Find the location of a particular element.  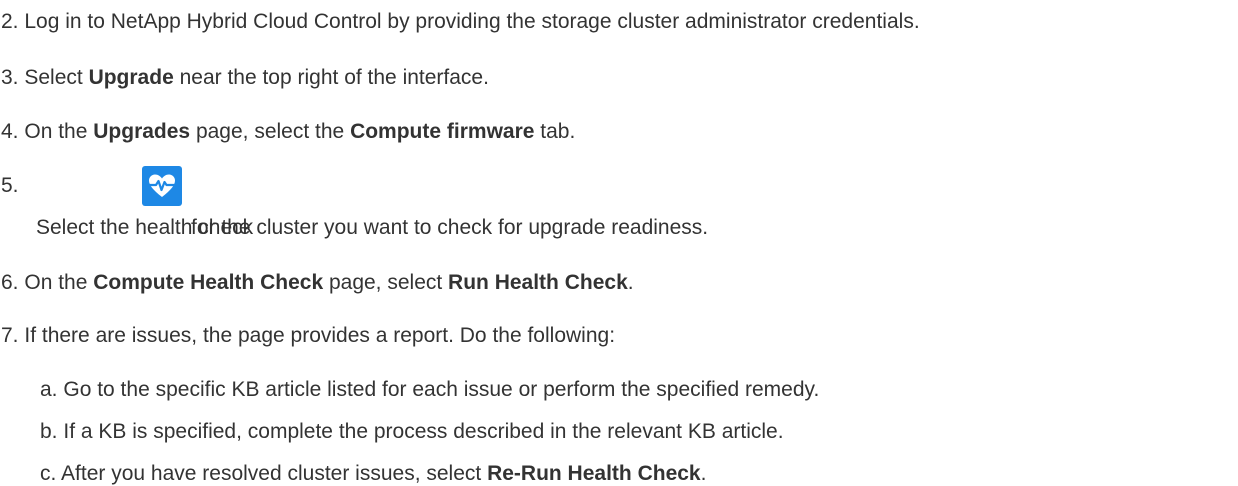

step-number: 6. is located at coordinates (10, 282).